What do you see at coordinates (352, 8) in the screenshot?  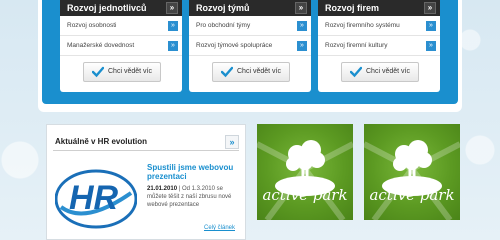 I see `card-title: Rozvoj firem` at bounding box center [352, 8].